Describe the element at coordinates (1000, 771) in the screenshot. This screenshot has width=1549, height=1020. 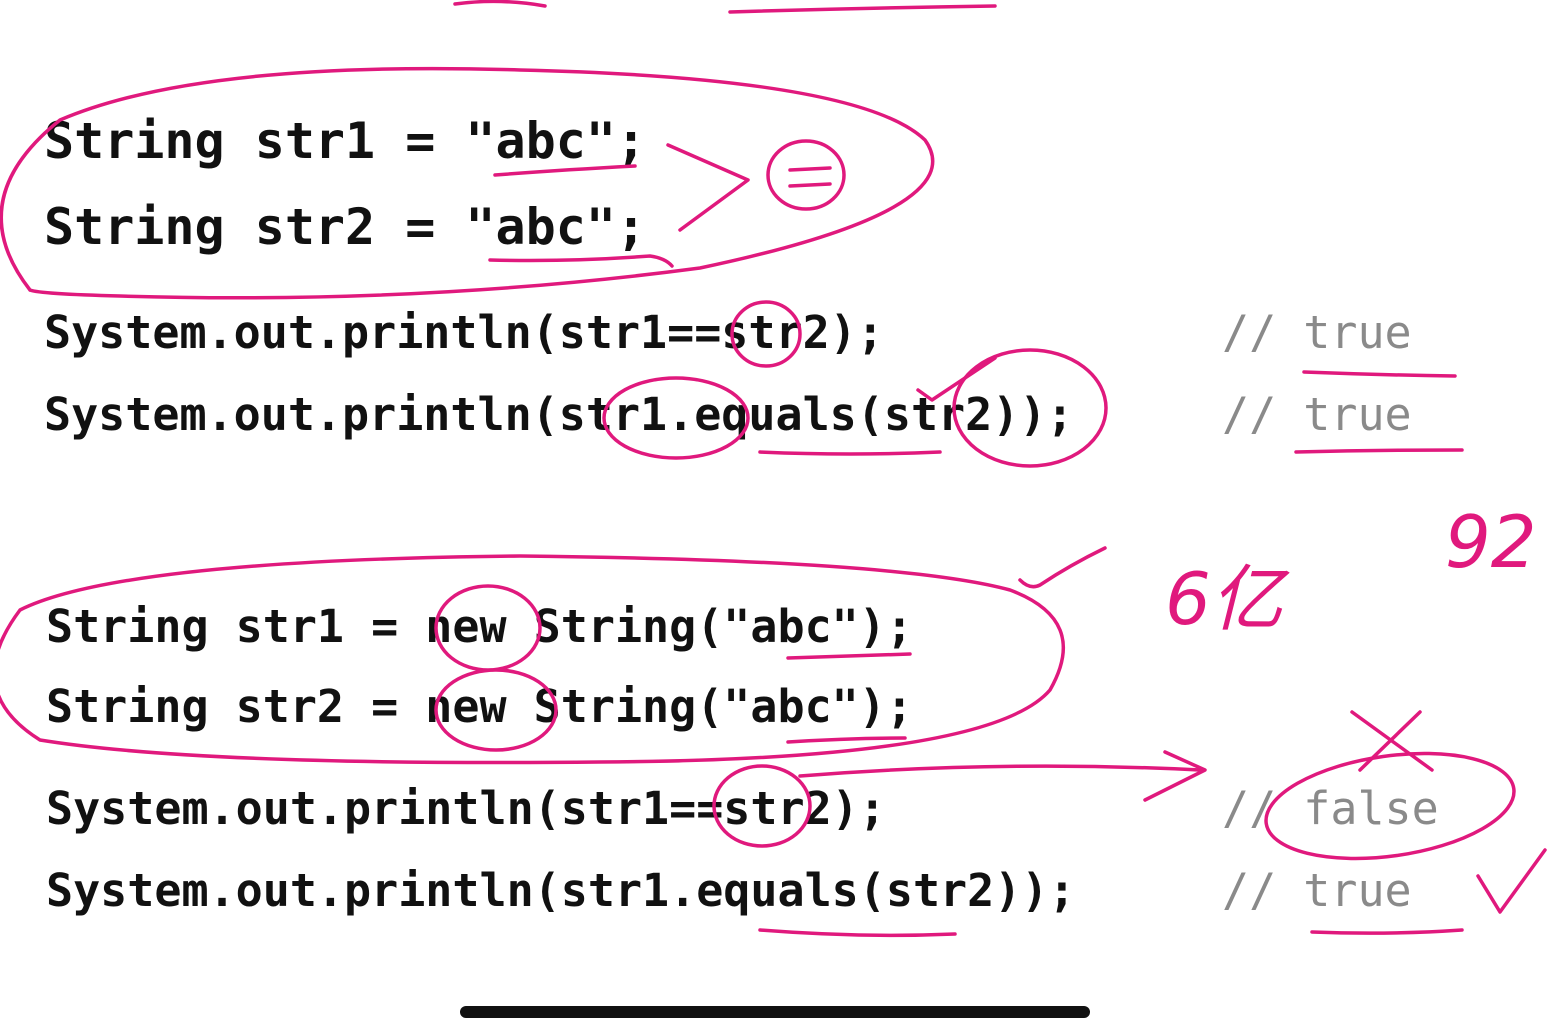
I see `arrow-to-false` at that location.